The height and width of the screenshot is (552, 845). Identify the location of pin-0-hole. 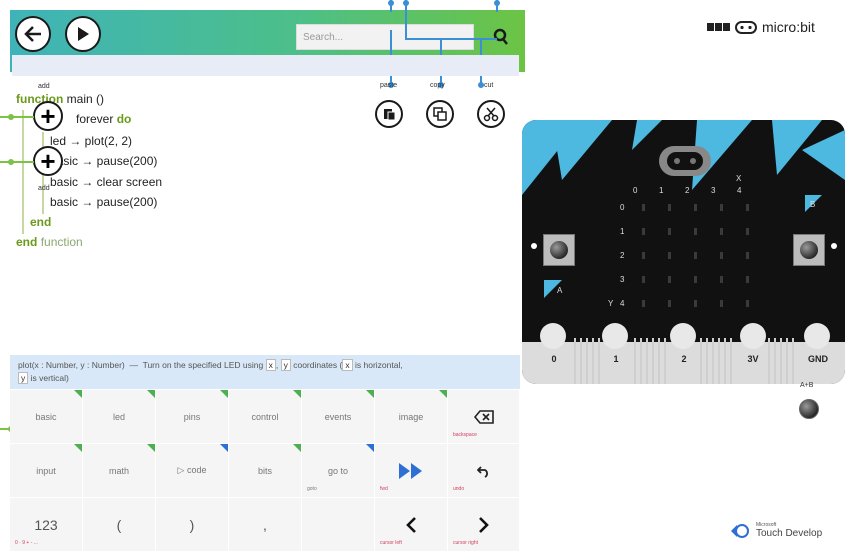
(553, 336).